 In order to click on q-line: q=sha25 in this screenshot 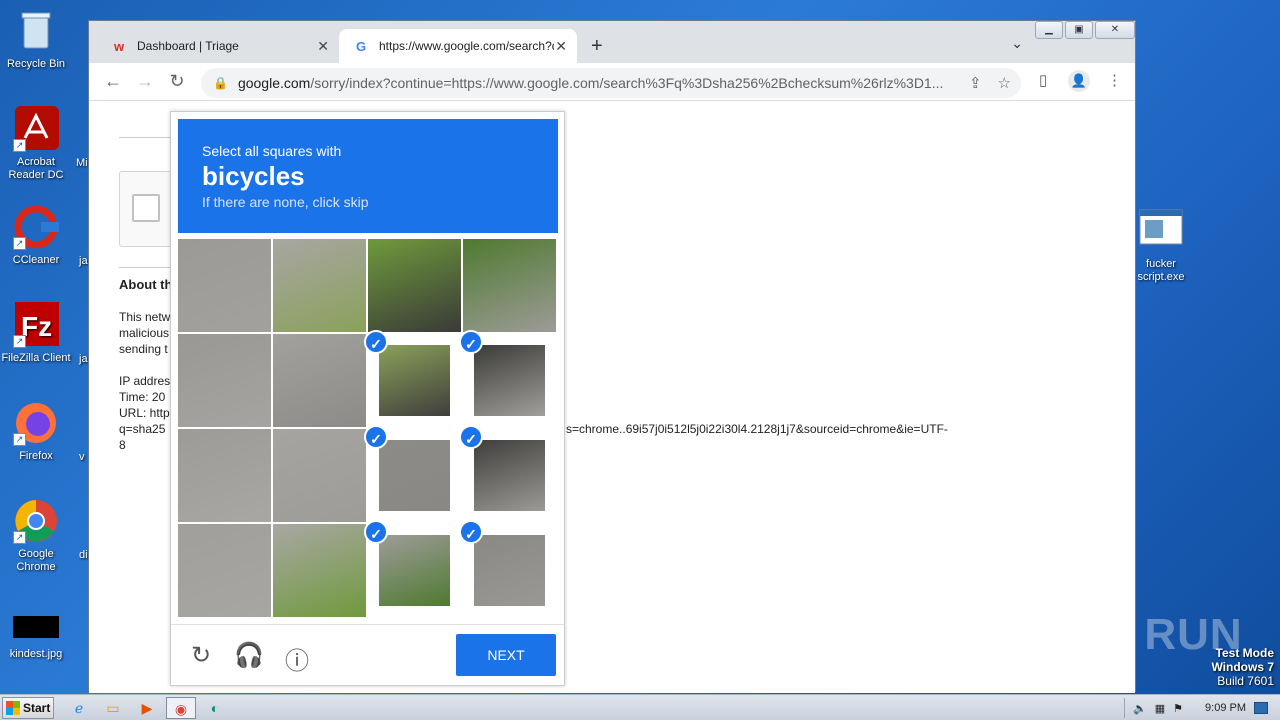, I will do `click(142, 429)`.